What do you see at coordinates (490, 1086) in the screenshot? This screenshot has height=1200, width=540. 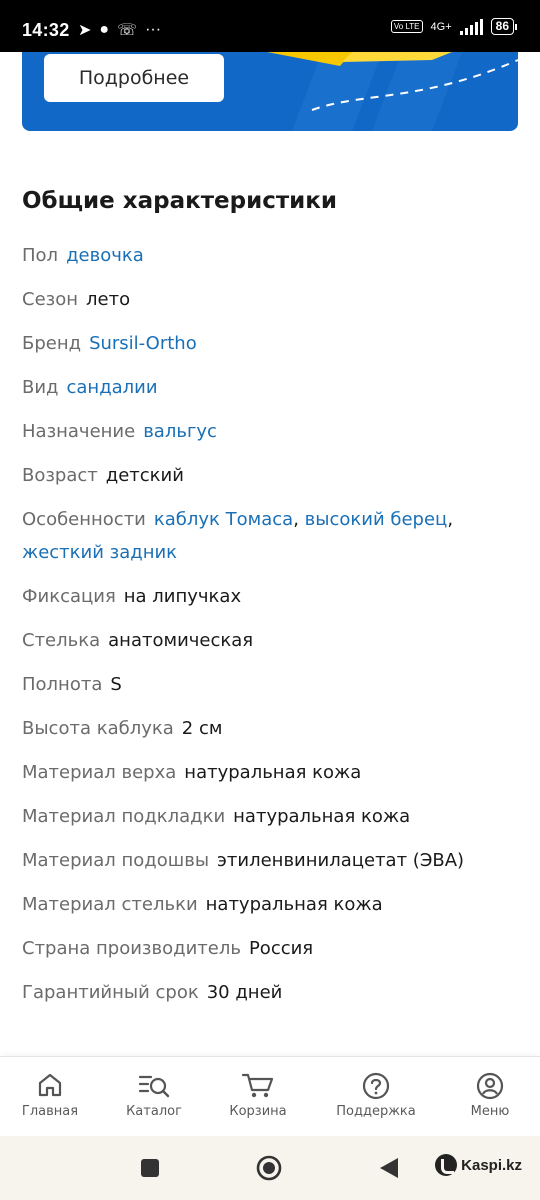 I see `profile-icon` at bounding box center [490, 1086].